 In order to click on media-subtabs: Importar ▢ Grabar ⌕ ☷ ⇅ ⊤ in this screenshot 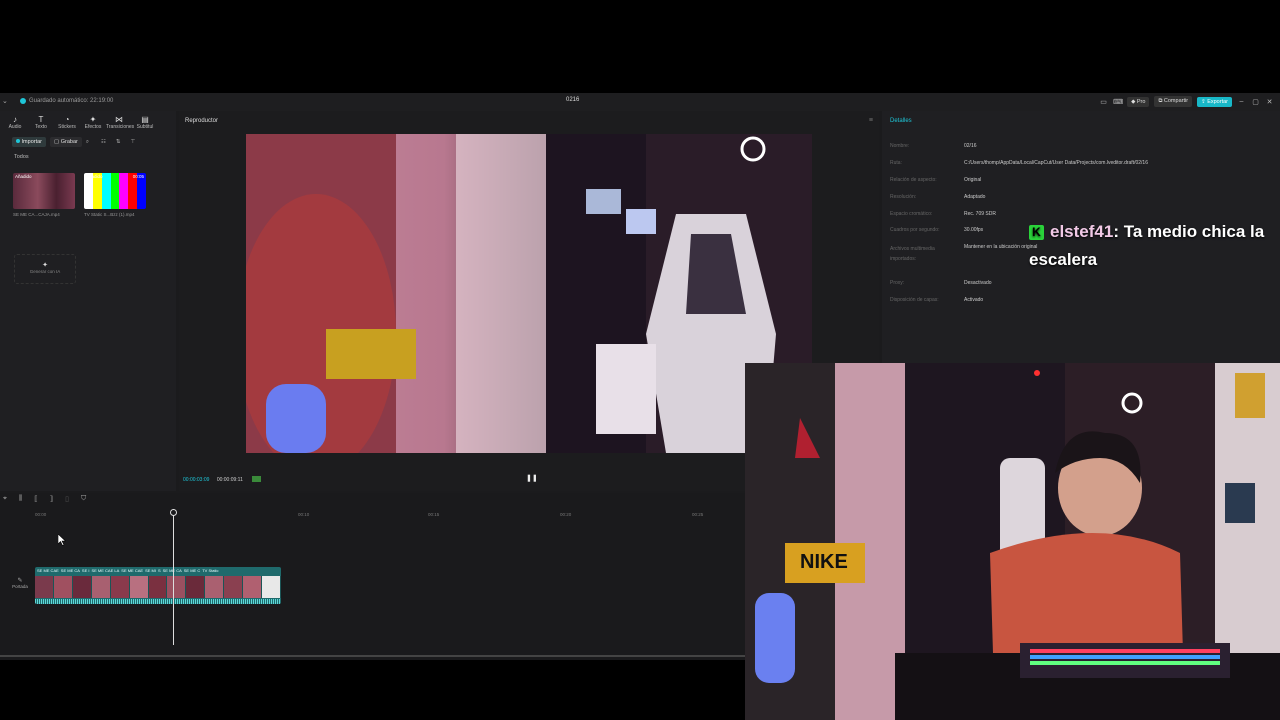, I will do `click(88, 142)`.